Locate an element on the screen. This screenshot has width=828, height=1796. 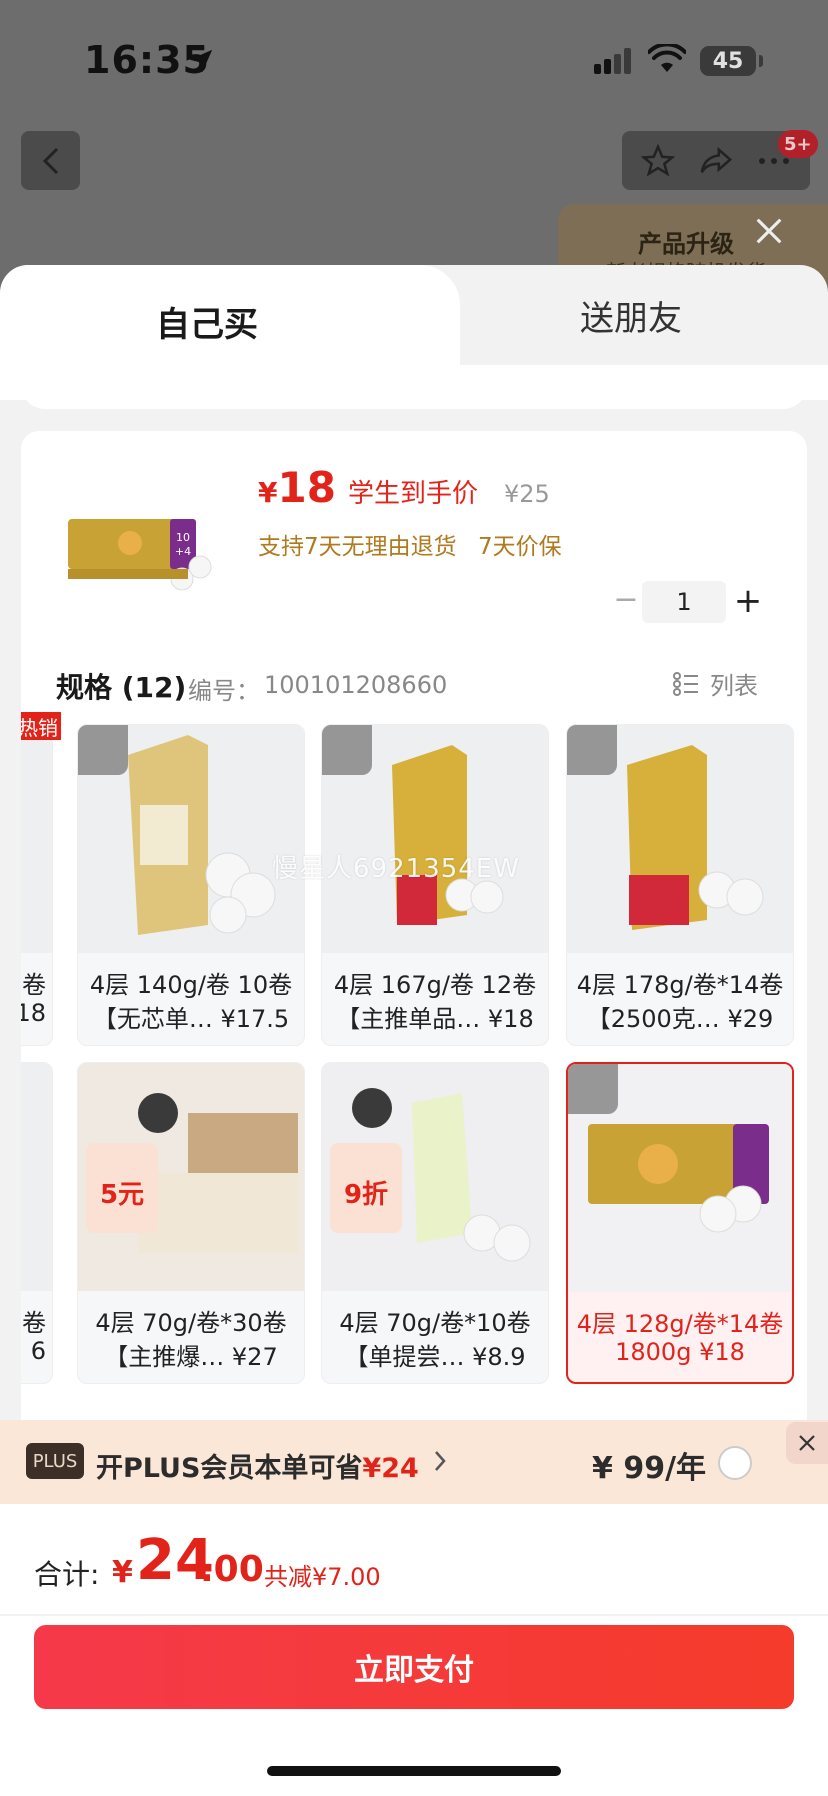
spec-option-price: 6 is located at coordinates (38, 1351).